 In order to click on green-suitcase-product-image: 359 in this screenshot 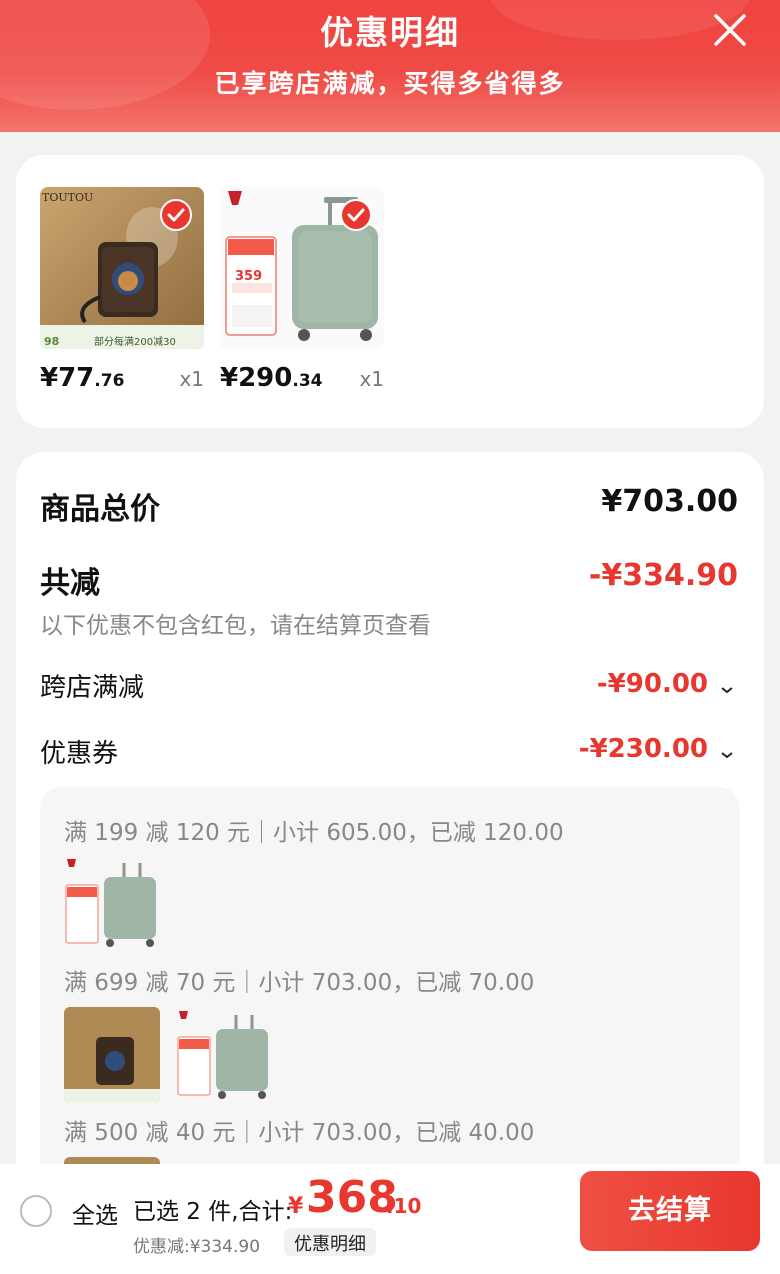, I will do `click(302, 268)`.